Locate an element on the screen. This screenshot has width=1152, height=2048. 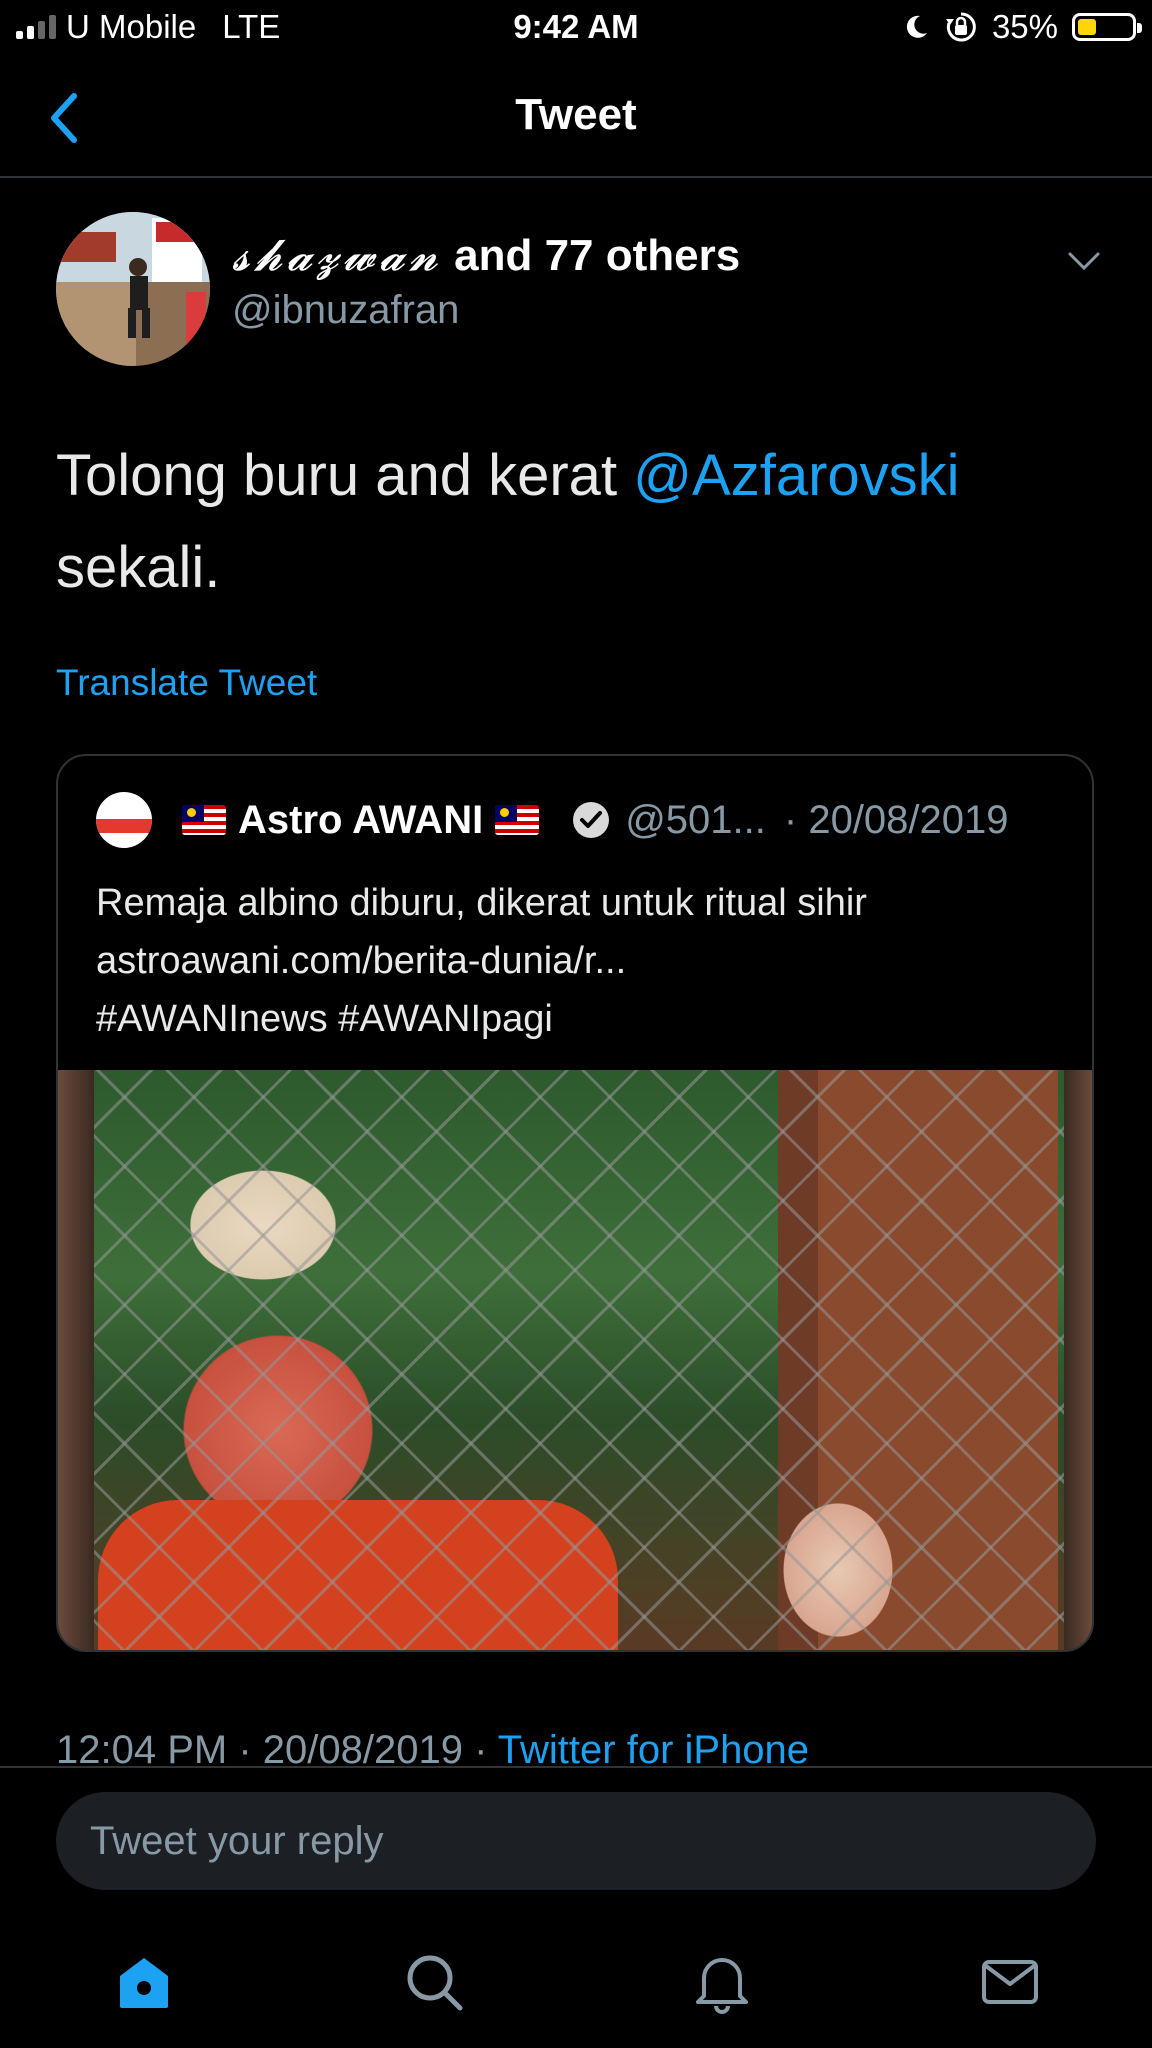
mail-icon is located at coordinates (1010, 1982).